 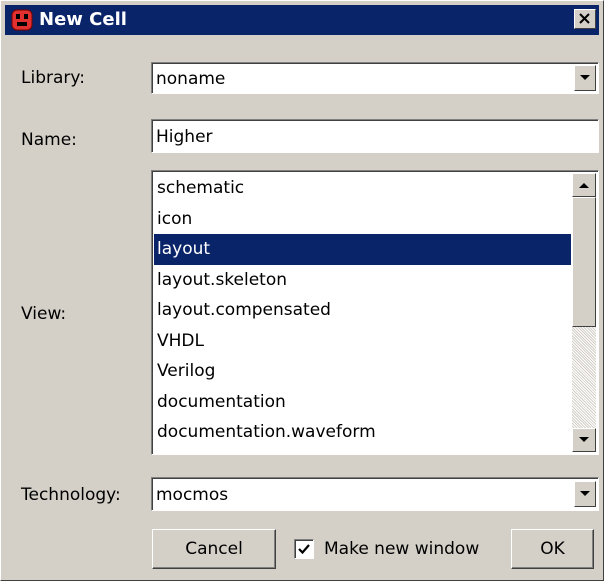 I want to click on view-list-item: layout.compensated, so click(x=362, y=310).